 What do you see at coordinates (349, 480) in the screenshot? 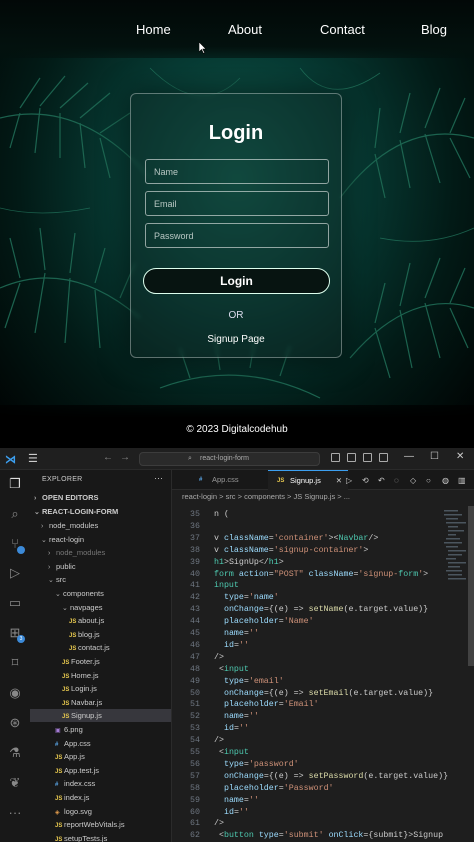
I see `run-icon: ▷` at bounding box center [349, 480].